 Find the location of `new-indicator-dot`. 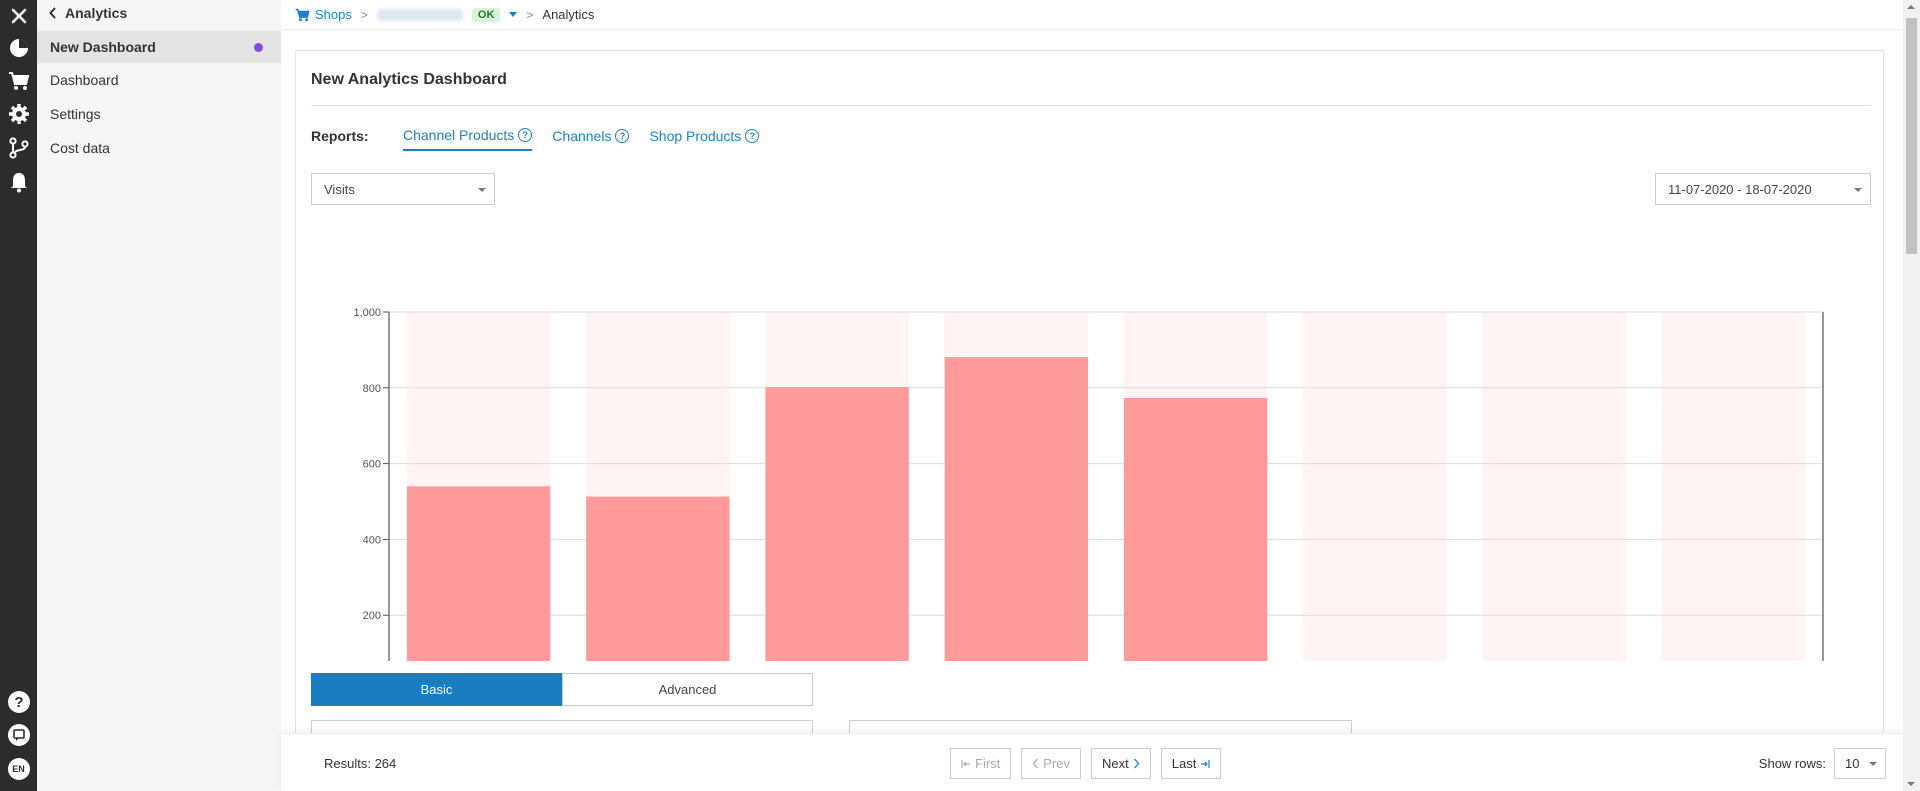

new-indicator-dot is located at coordinates (258, 47).